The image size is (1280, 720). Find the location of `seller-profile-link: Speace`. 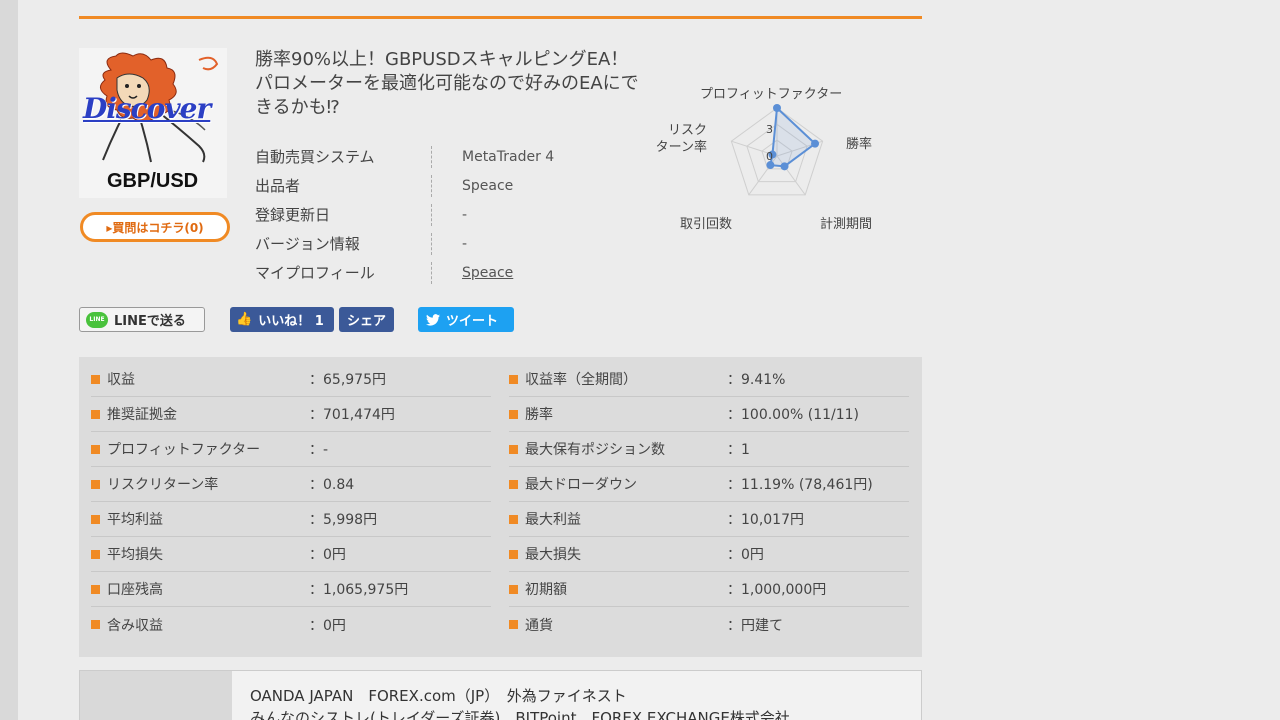

seller-profile-link: Speace is located at coordinates (487, 273).